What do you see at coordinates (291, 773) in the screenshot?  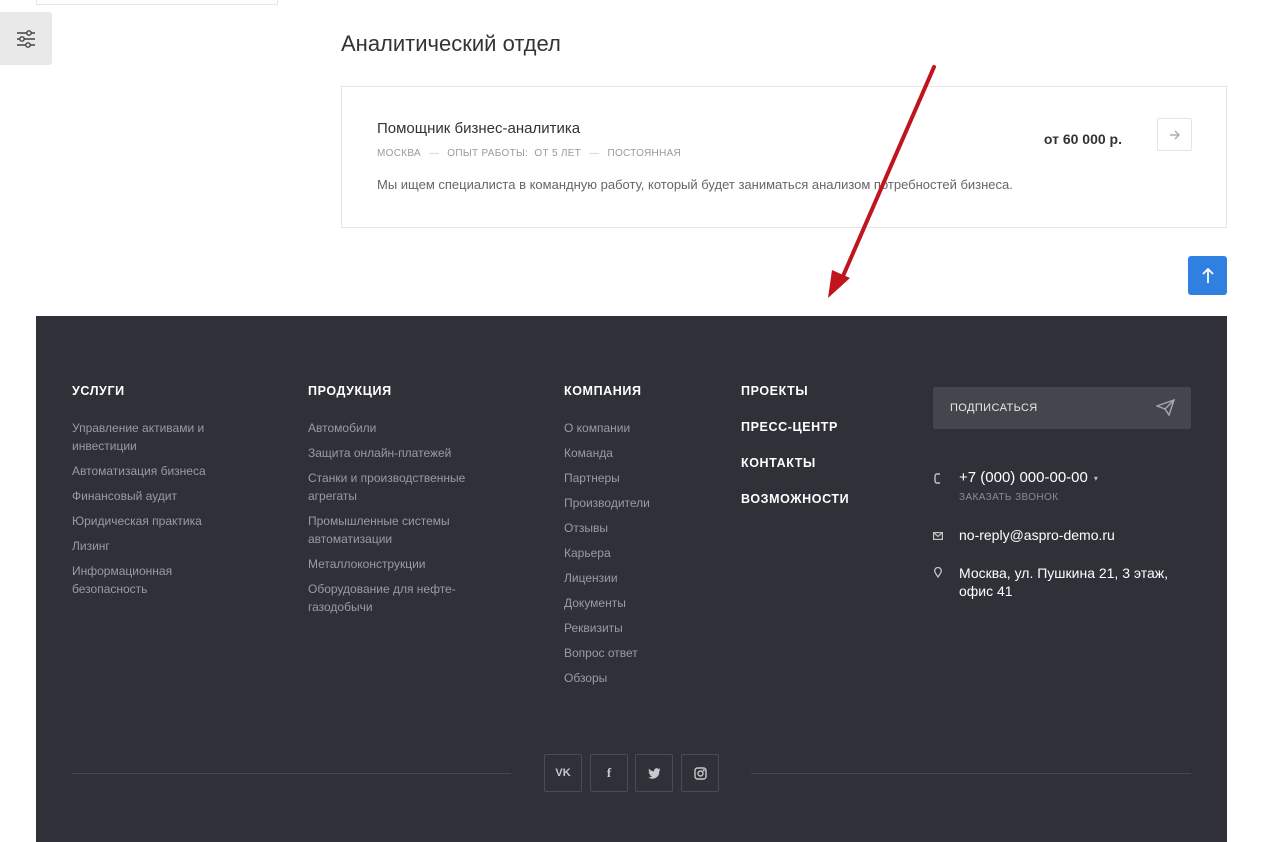 I see `footer-divider-left` at bounding box center [291, 773].